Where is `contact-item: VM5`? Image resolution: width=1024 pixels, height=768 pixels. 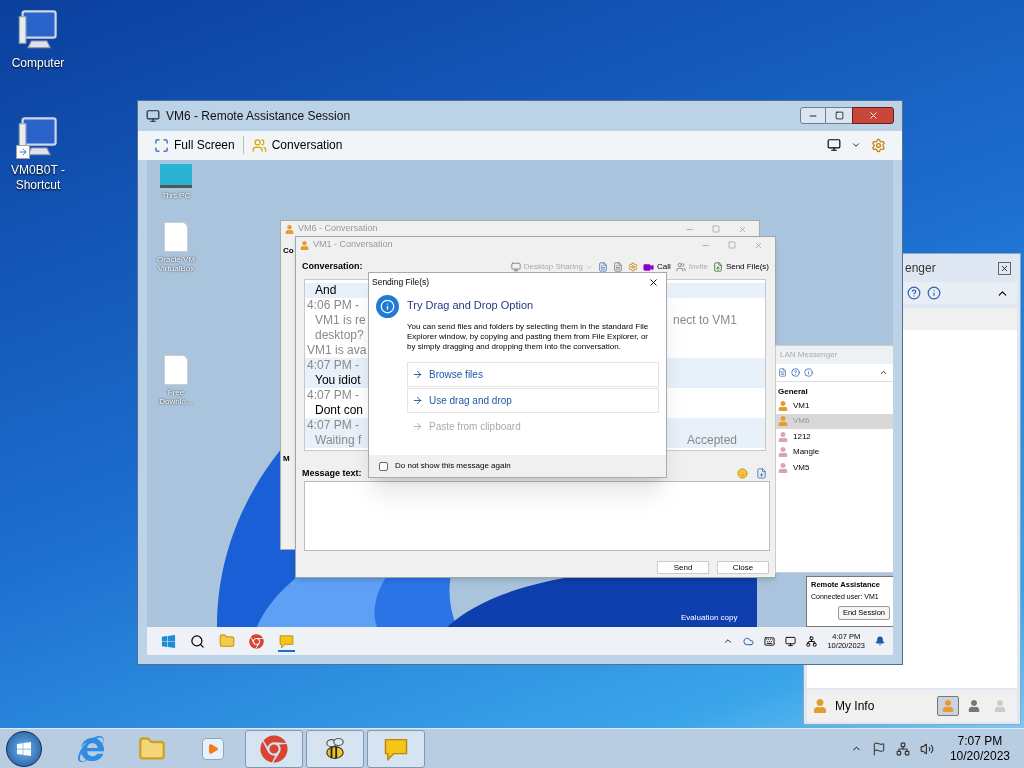 contact-item: VM5 is located at coordinates (834, 468).